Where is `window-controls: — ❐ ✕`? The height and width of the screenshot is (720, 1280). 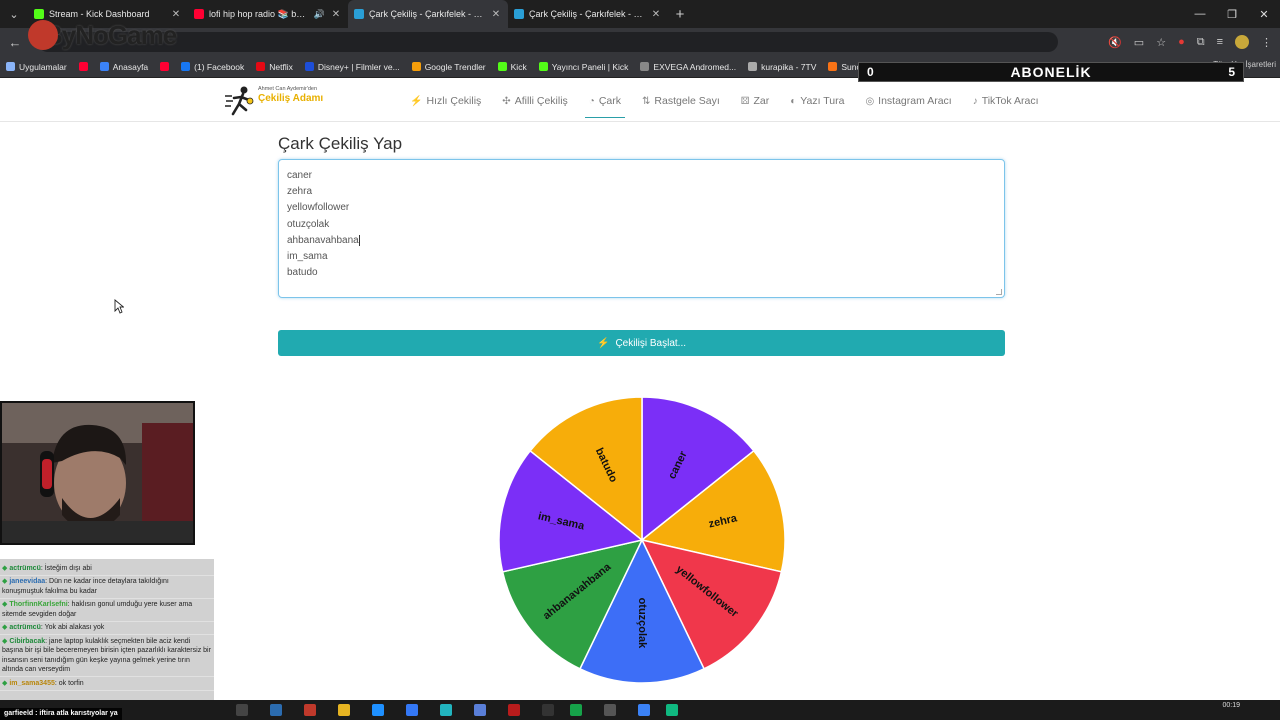 window-controls: — ❐ ✕ is located at coordinates (1232, 14).